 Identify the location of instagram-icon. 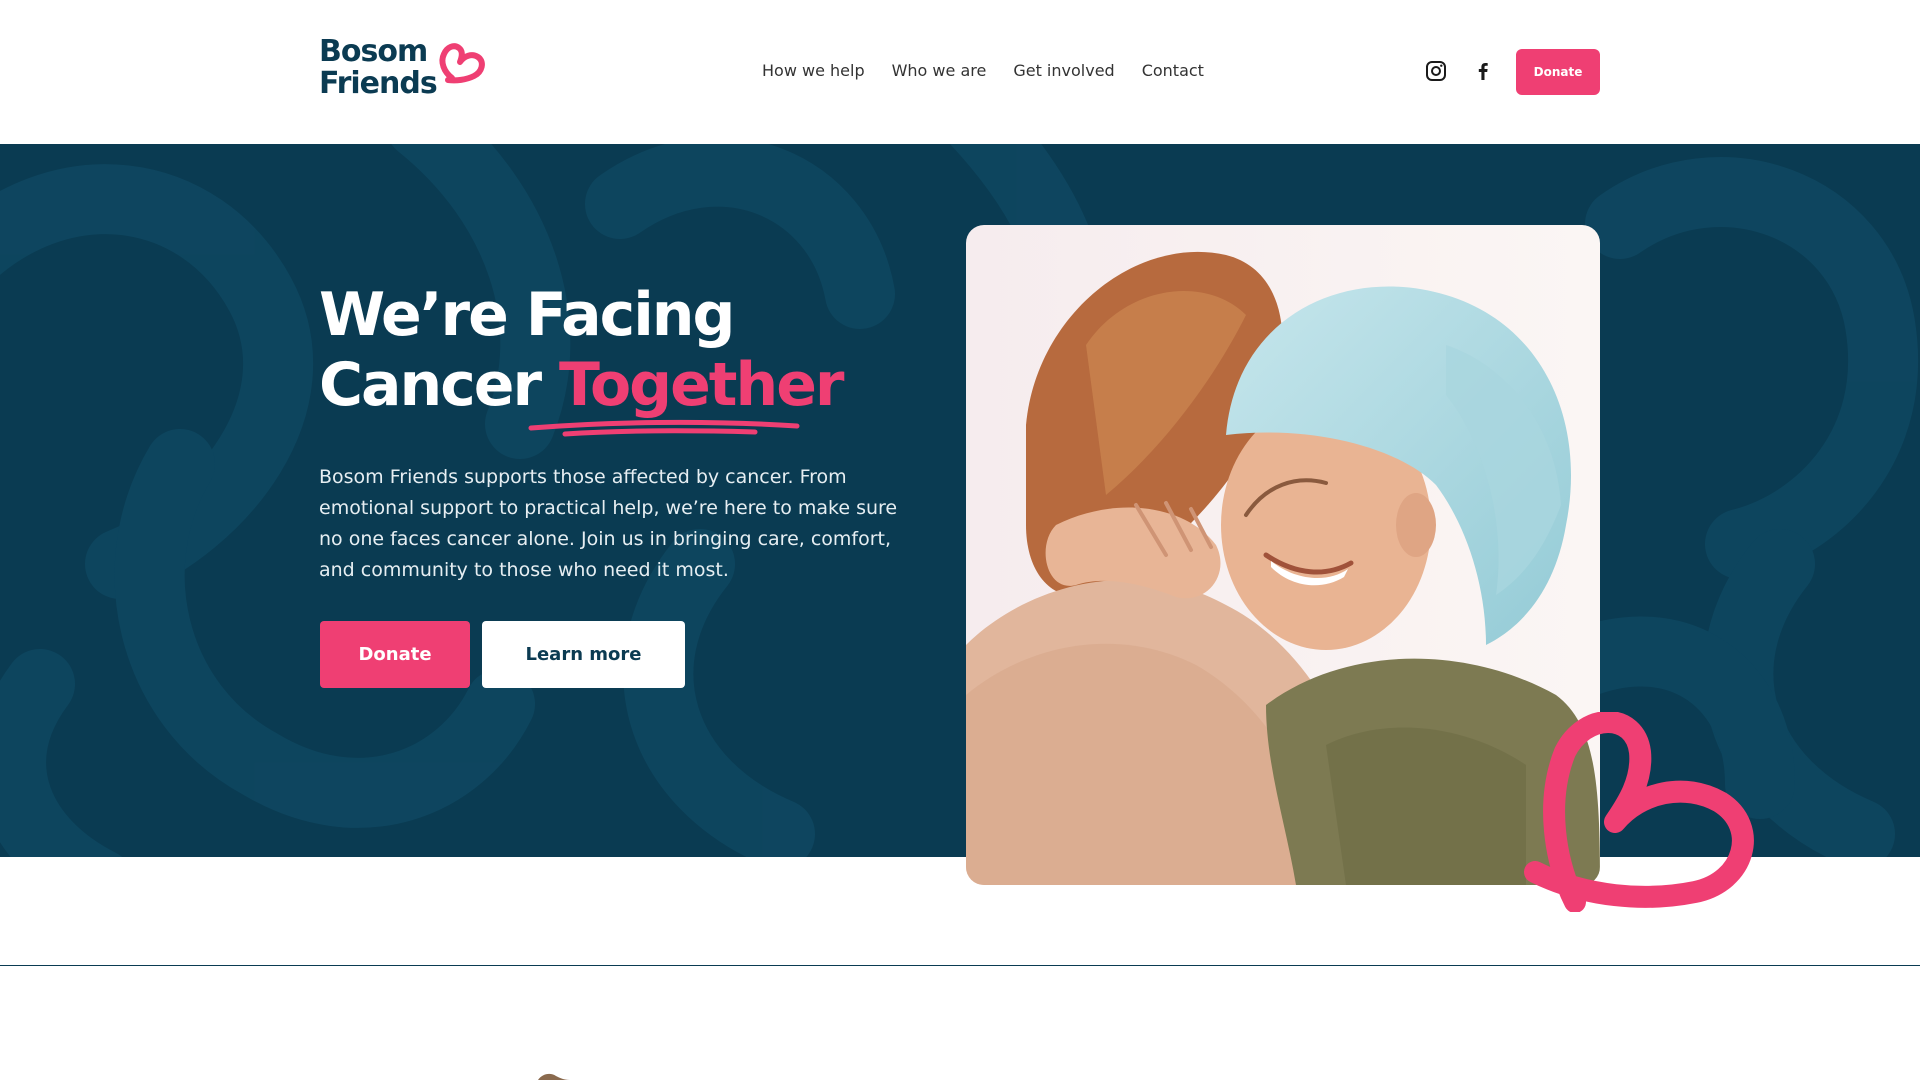
(1436, 71).